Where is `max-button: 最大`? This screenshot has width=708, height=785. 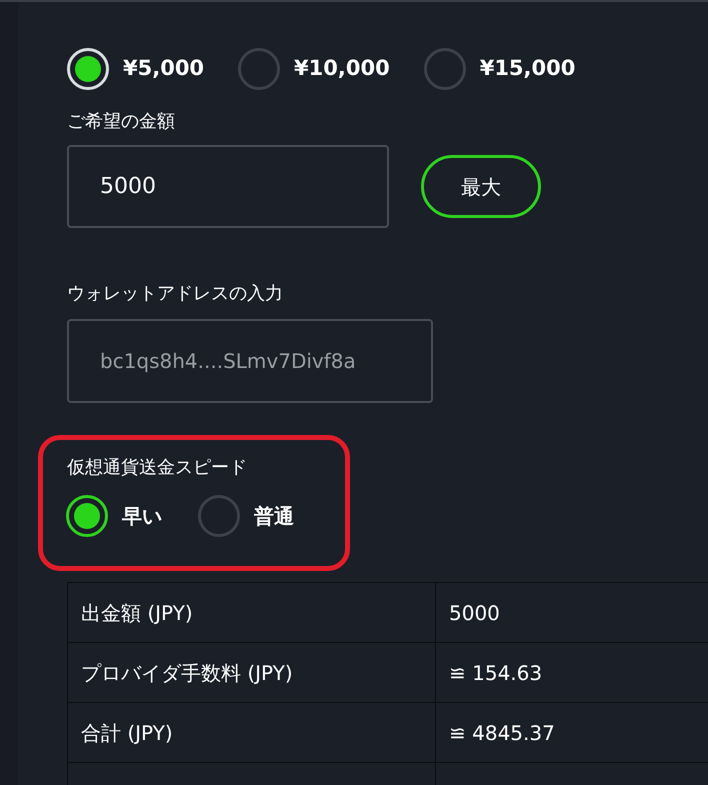 max-button: 最大 is located at coordinates (481, 186).